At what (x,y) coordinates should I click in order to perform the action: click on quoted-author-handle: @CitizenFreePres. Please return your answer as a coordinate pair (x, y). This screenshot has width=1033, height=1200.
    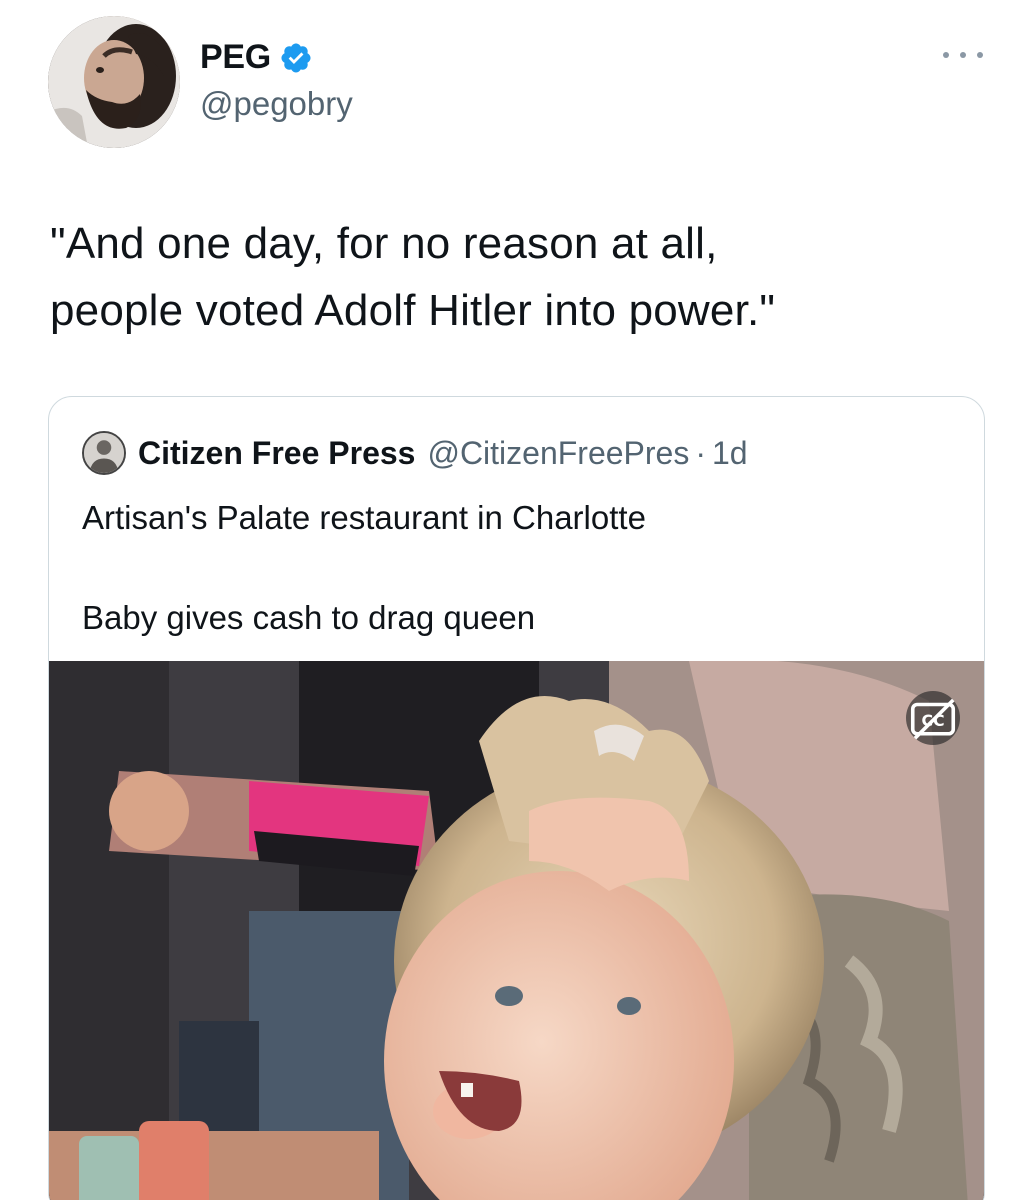
    Looking at the image, I should click on (558, 453).